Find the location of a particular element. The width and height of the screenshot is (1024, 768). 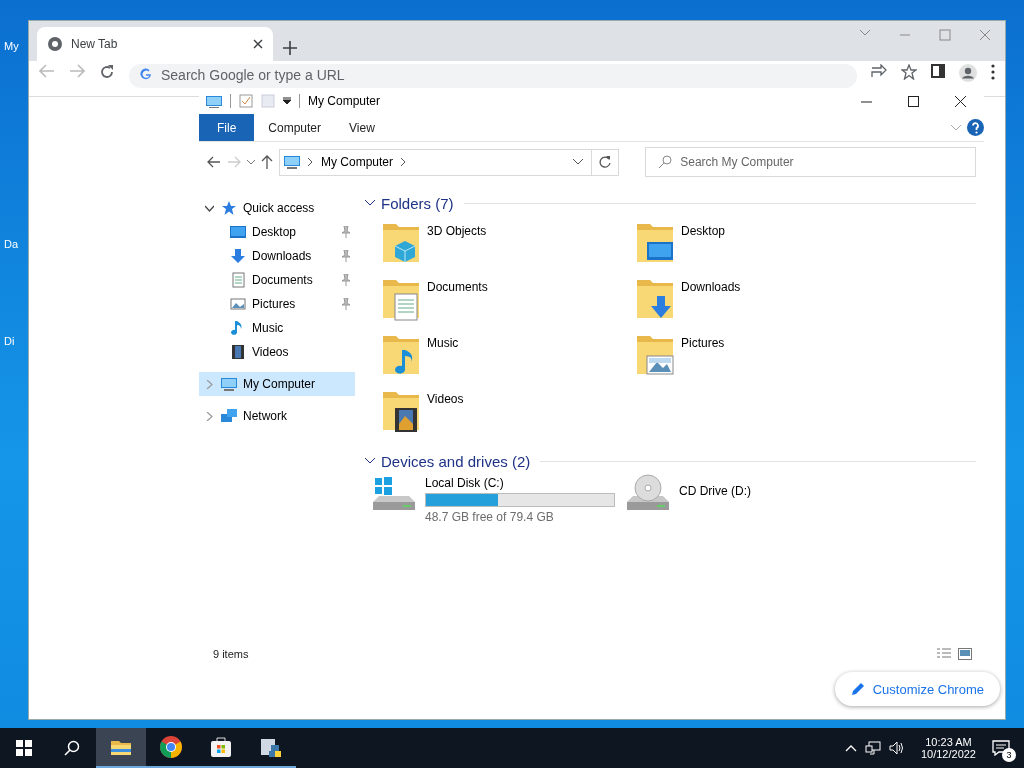

store-bag-icon is located at coordinates (221, 747).